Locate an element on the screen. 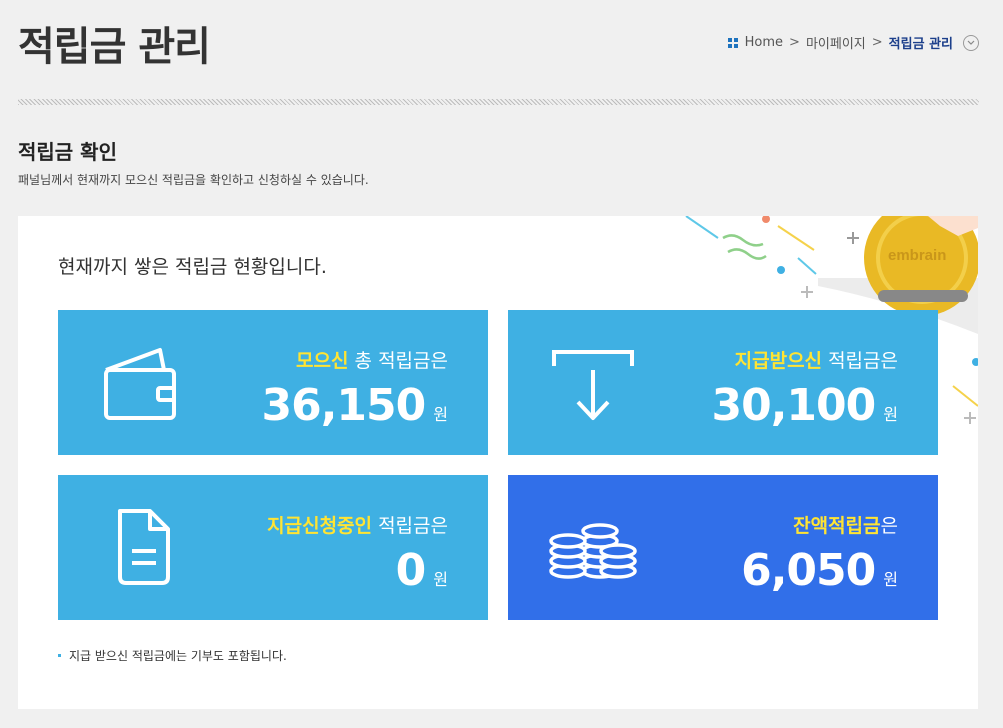 The height and width of the screenshot is (728, 1003). card-amount: 6,050 원 is located at coordinates (819, 570).